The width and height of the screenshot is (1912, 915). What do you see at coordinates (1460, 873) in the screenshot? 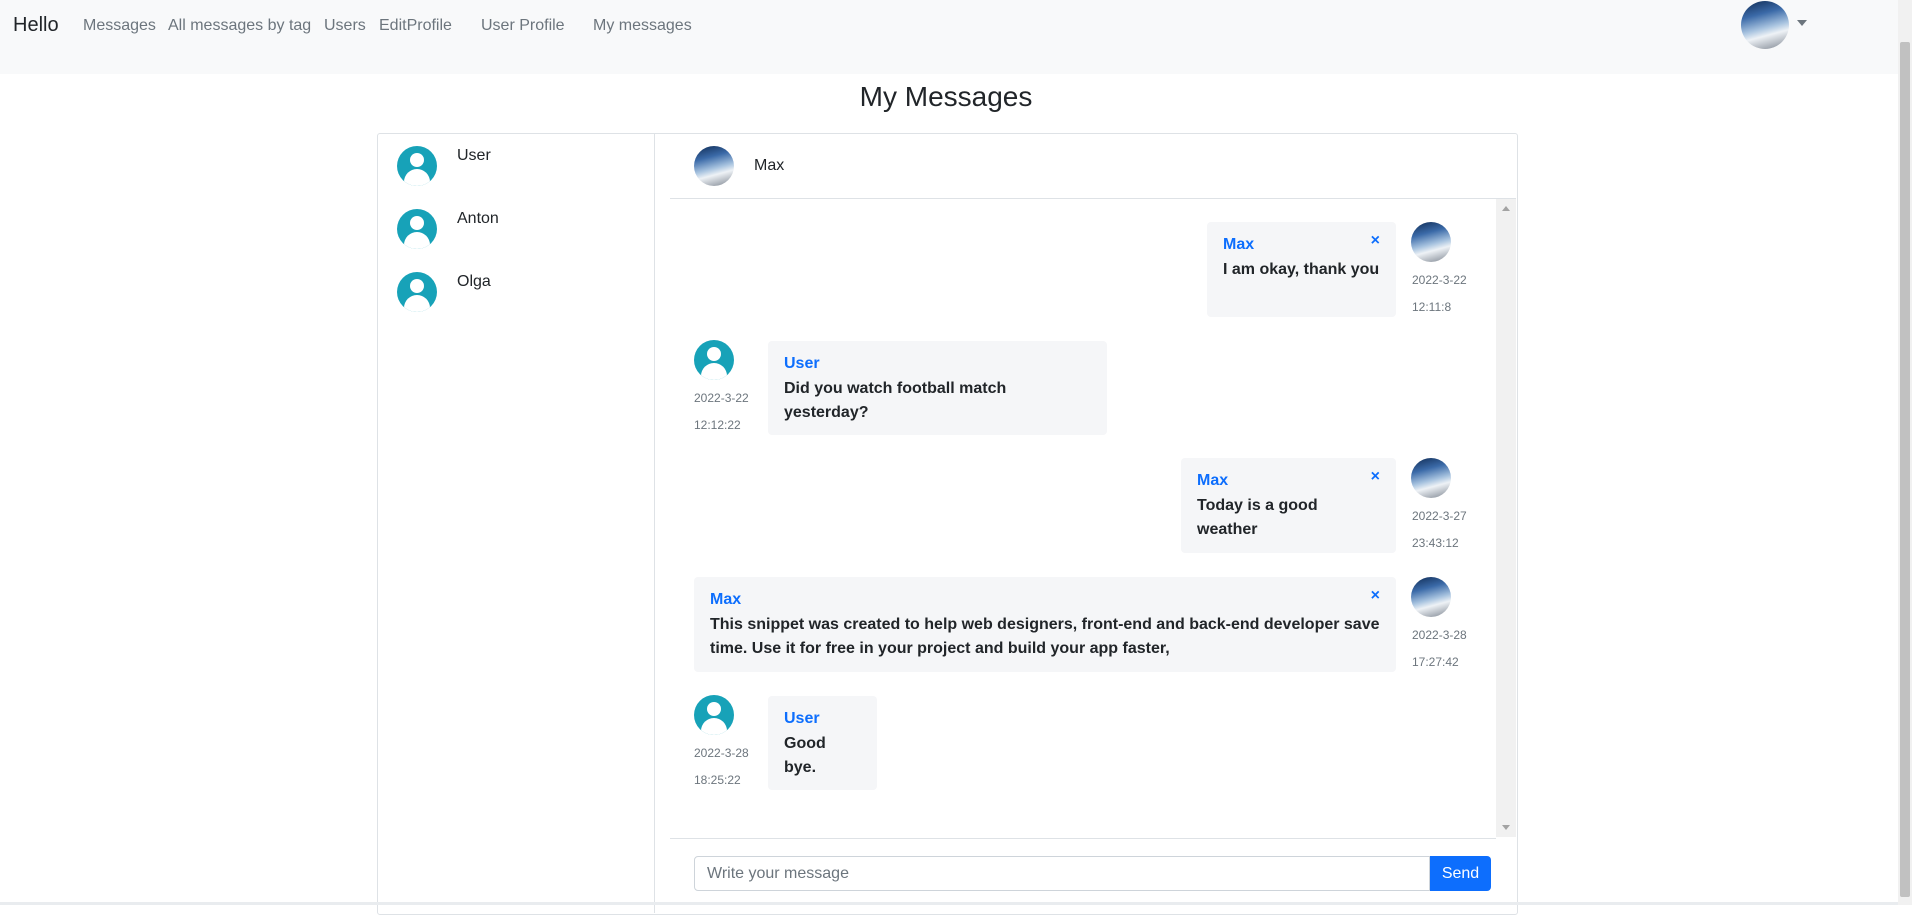
I see `send-button: Send` at bounding box center [1460, 873].